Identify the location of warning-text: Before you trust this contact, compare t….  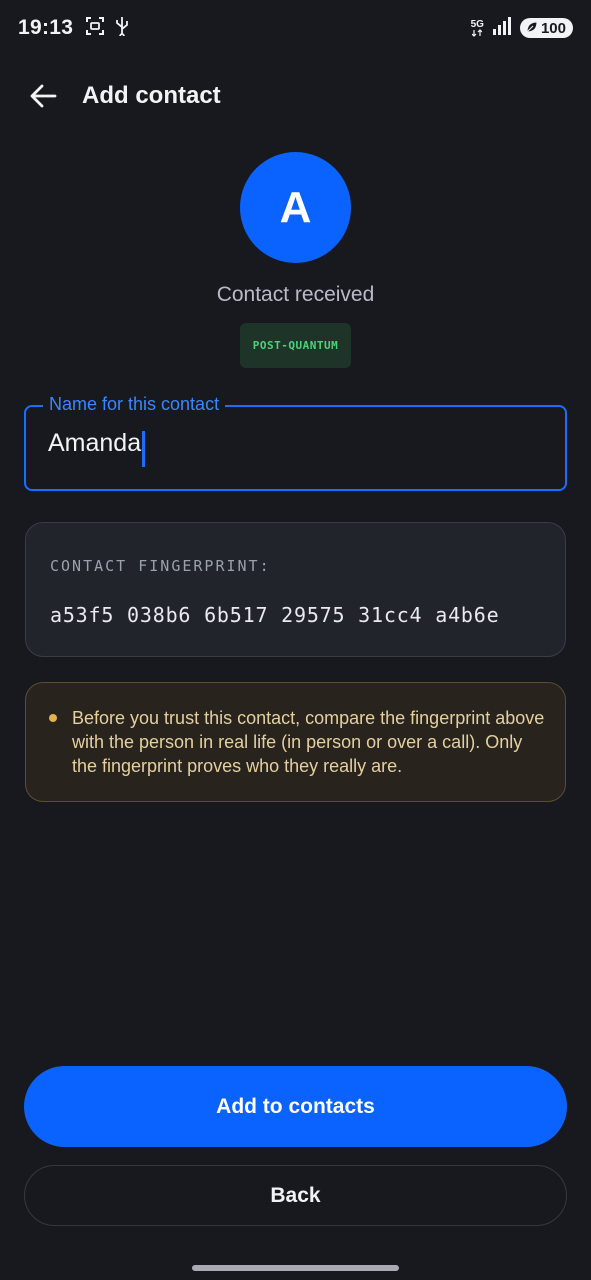
(308, 742).